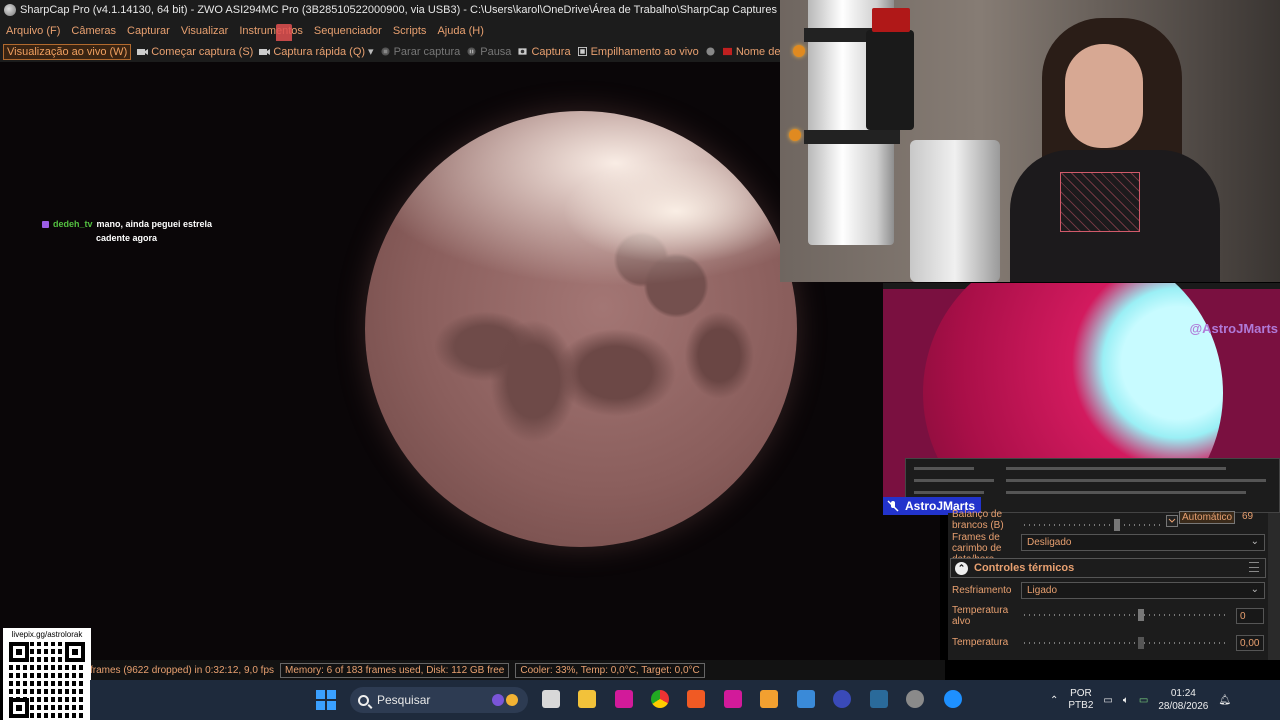 This screenshot has height=720, width=1280. Describe the element at coordinates (1081, 693) in the screenshot. I see `language-code: POR` at that location.